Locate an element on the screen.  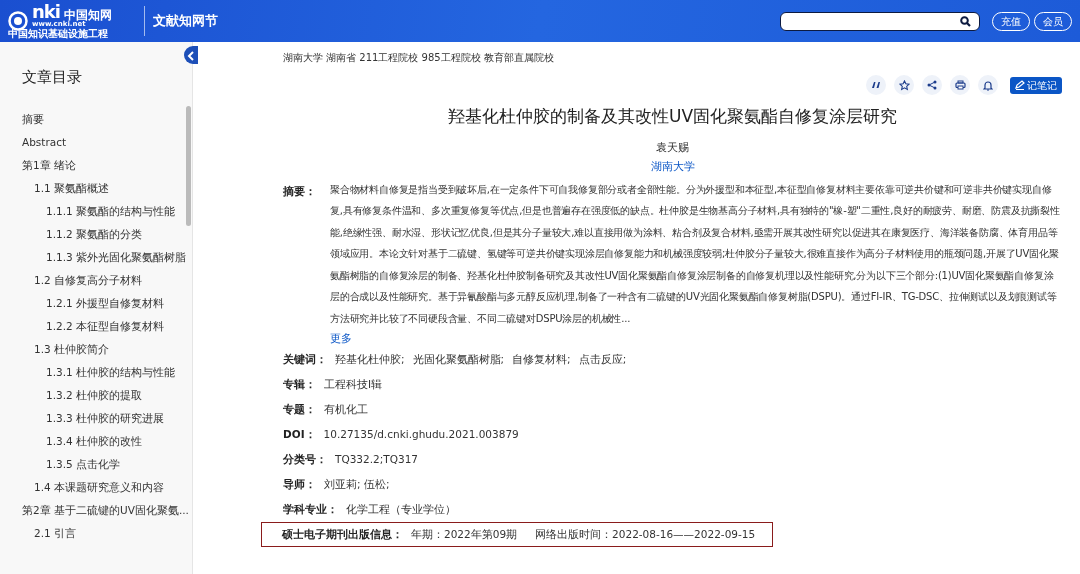
print-button is located at coordinates (960, 85).